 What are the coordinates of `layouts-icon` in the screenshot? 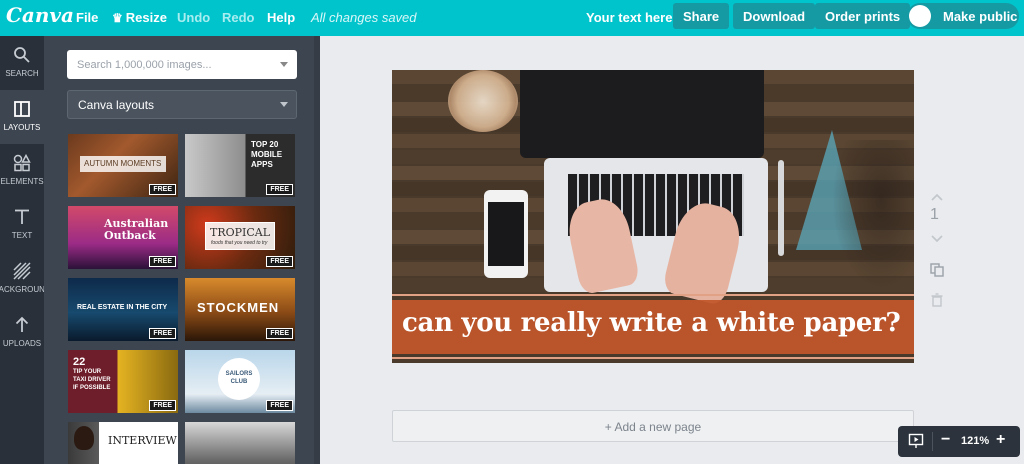 It's located at (22, 109).